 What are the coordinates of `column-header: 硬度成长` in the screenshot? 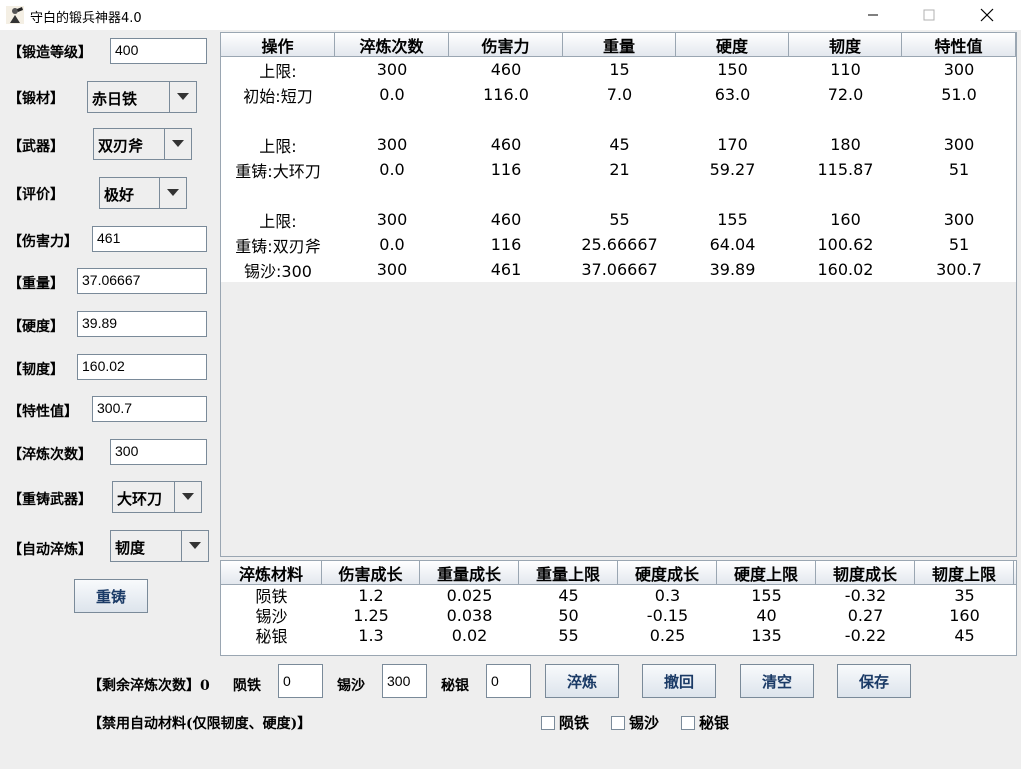 It's located at (667, 572).